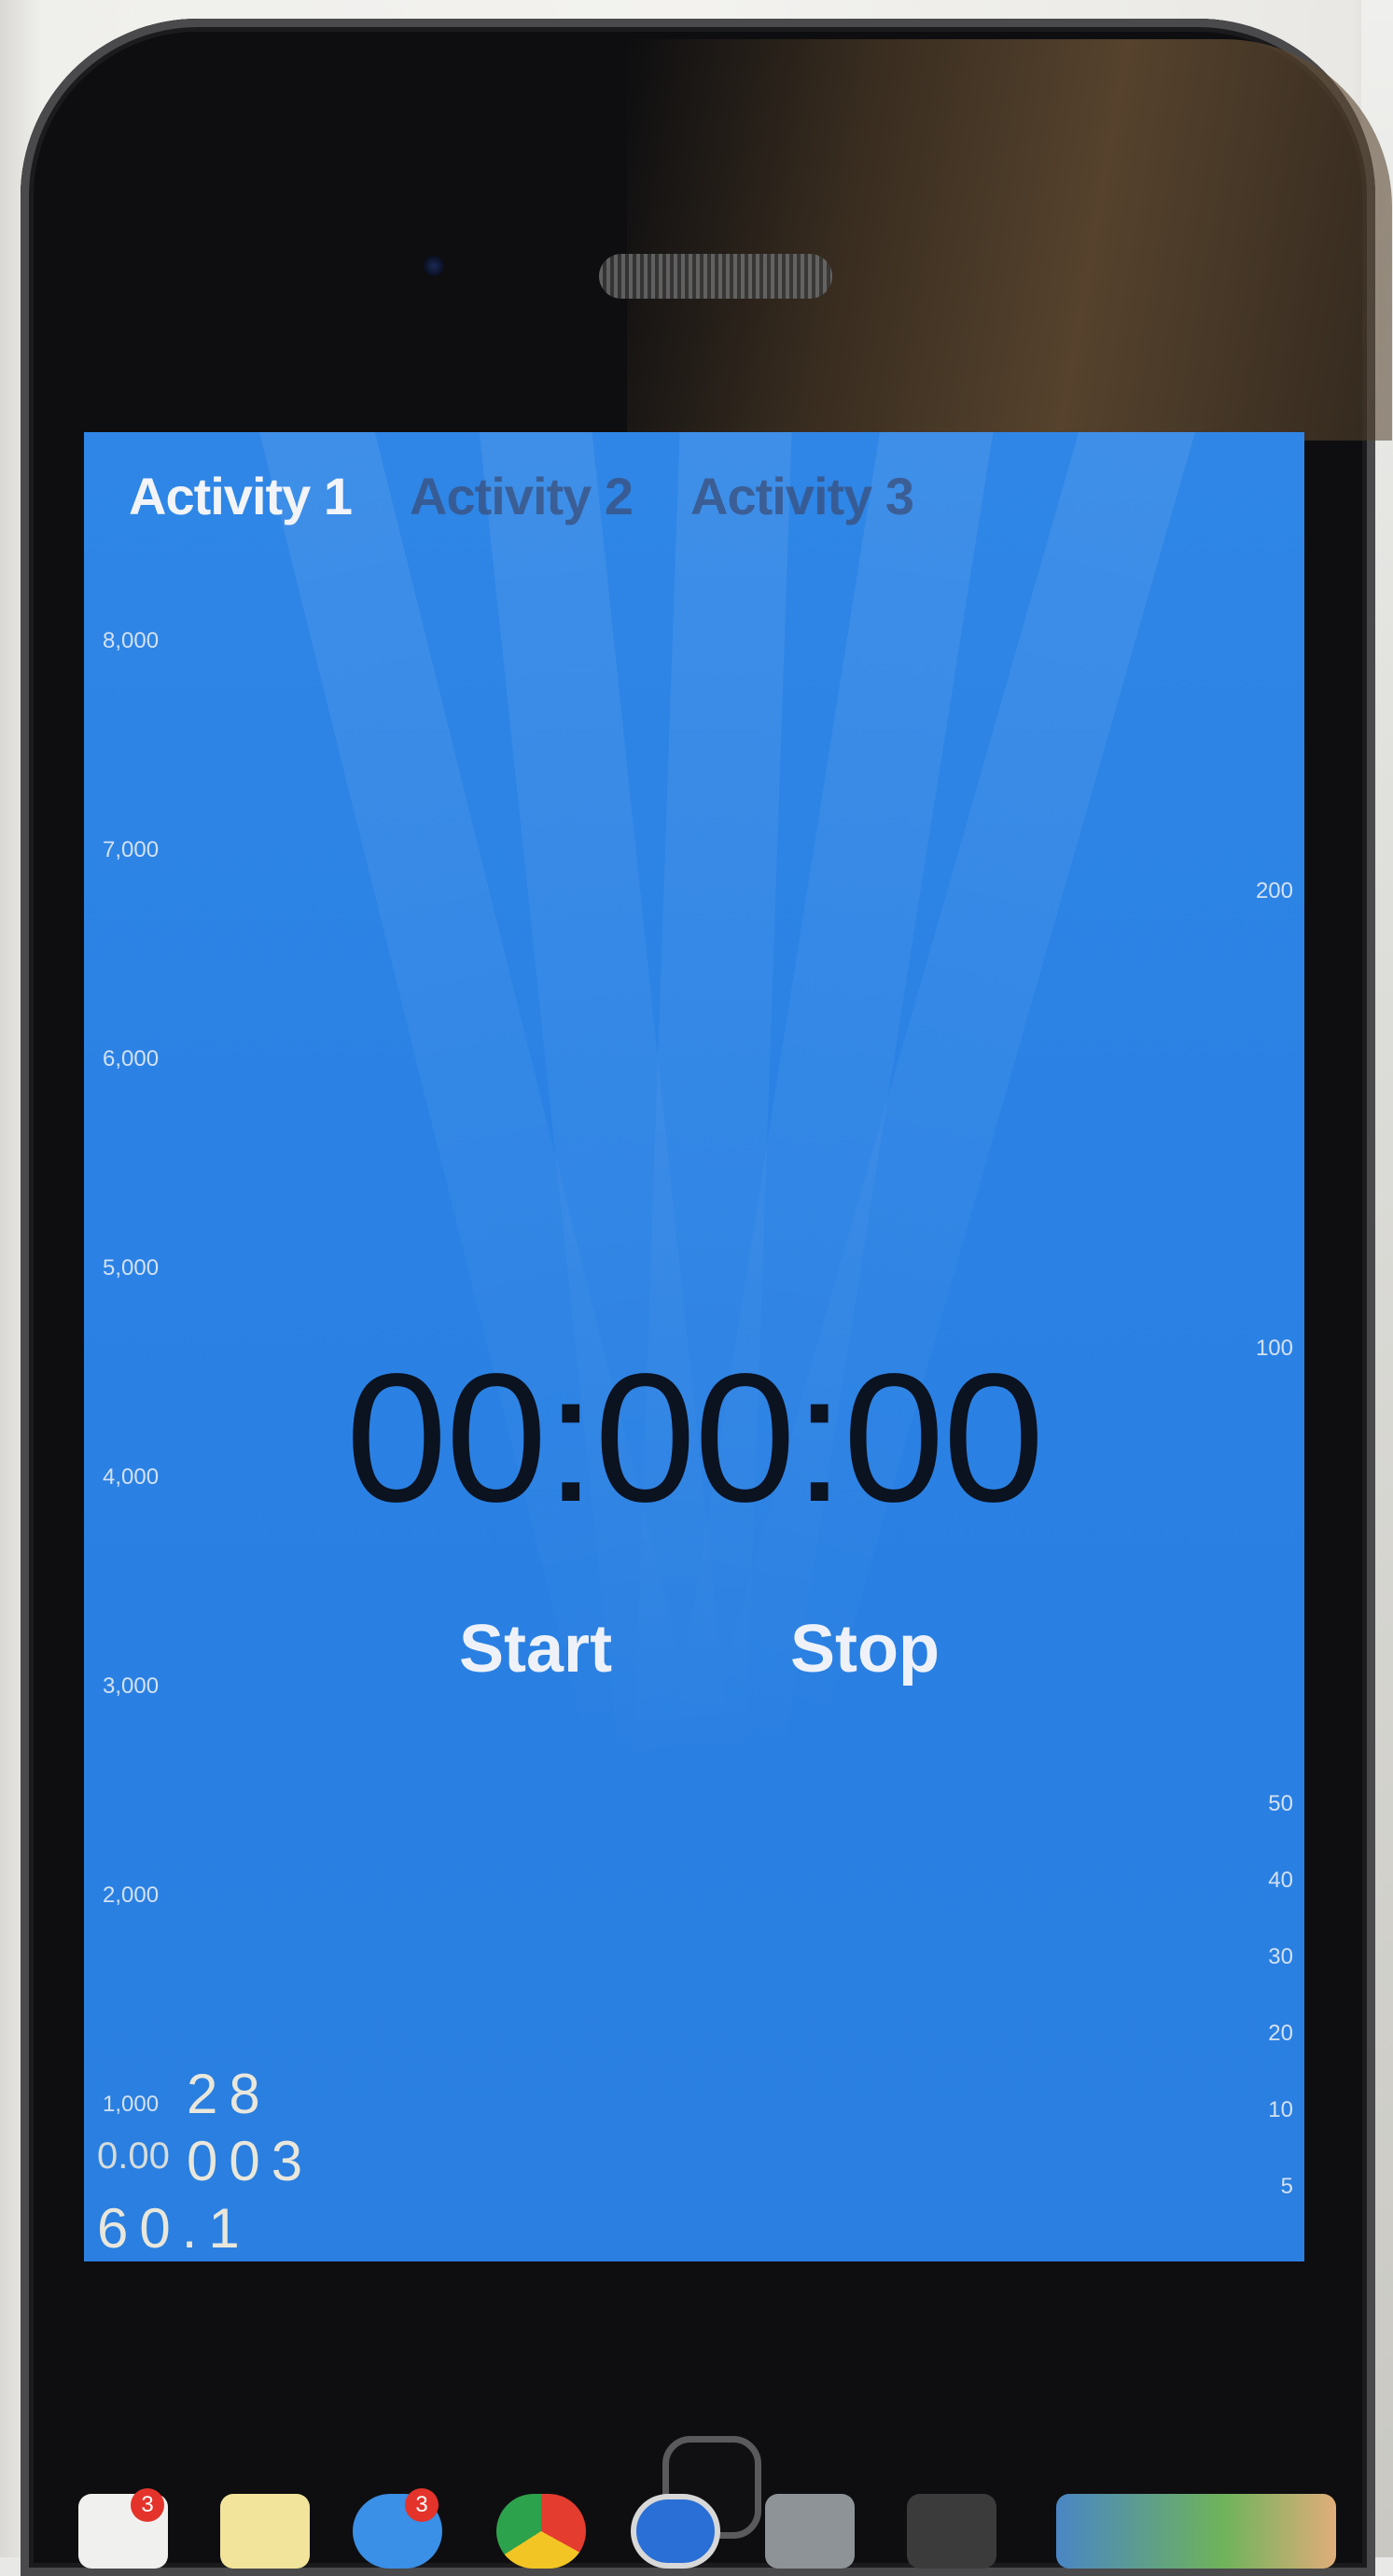 This screenshot has height=2576, width=1393. Describe the element at coordinates (123, 2528) in the screenshot. I see `reminders-icon: 3` at that location.